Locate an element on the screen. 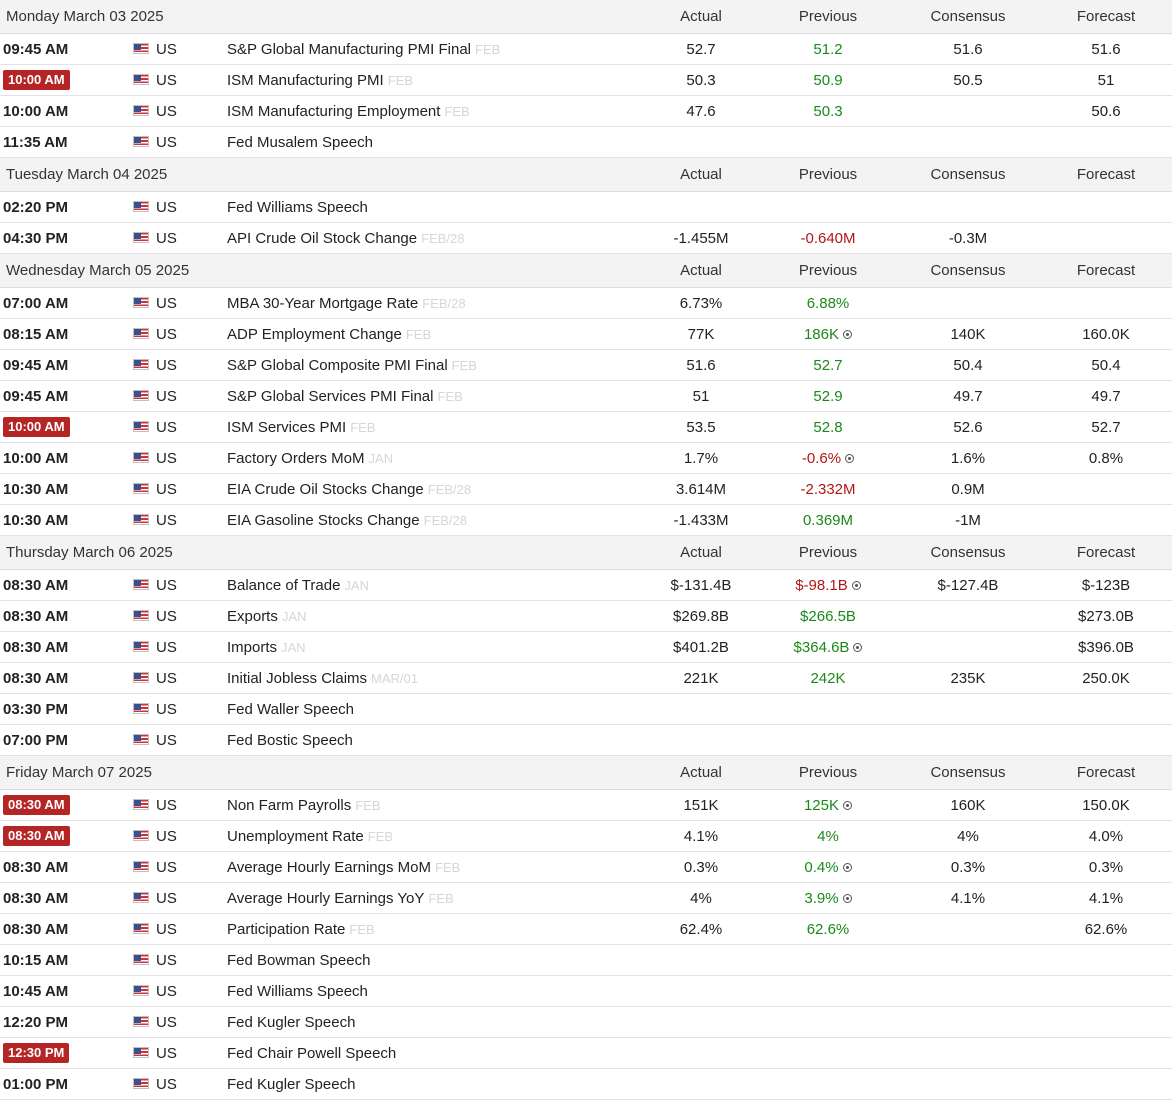 This screenshot has width=1172, height=1100. event-row: 10:15 AM US Fed Bowman Speech is located at coordinates (586, 960).